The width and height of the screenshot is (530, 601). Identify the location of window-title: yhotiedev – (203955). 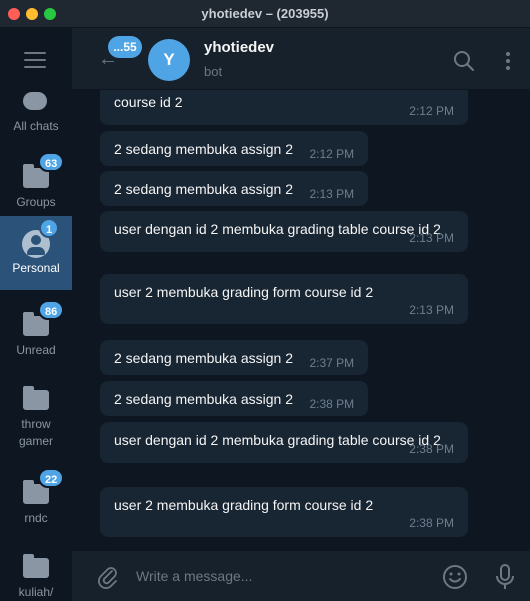
(265, 13).